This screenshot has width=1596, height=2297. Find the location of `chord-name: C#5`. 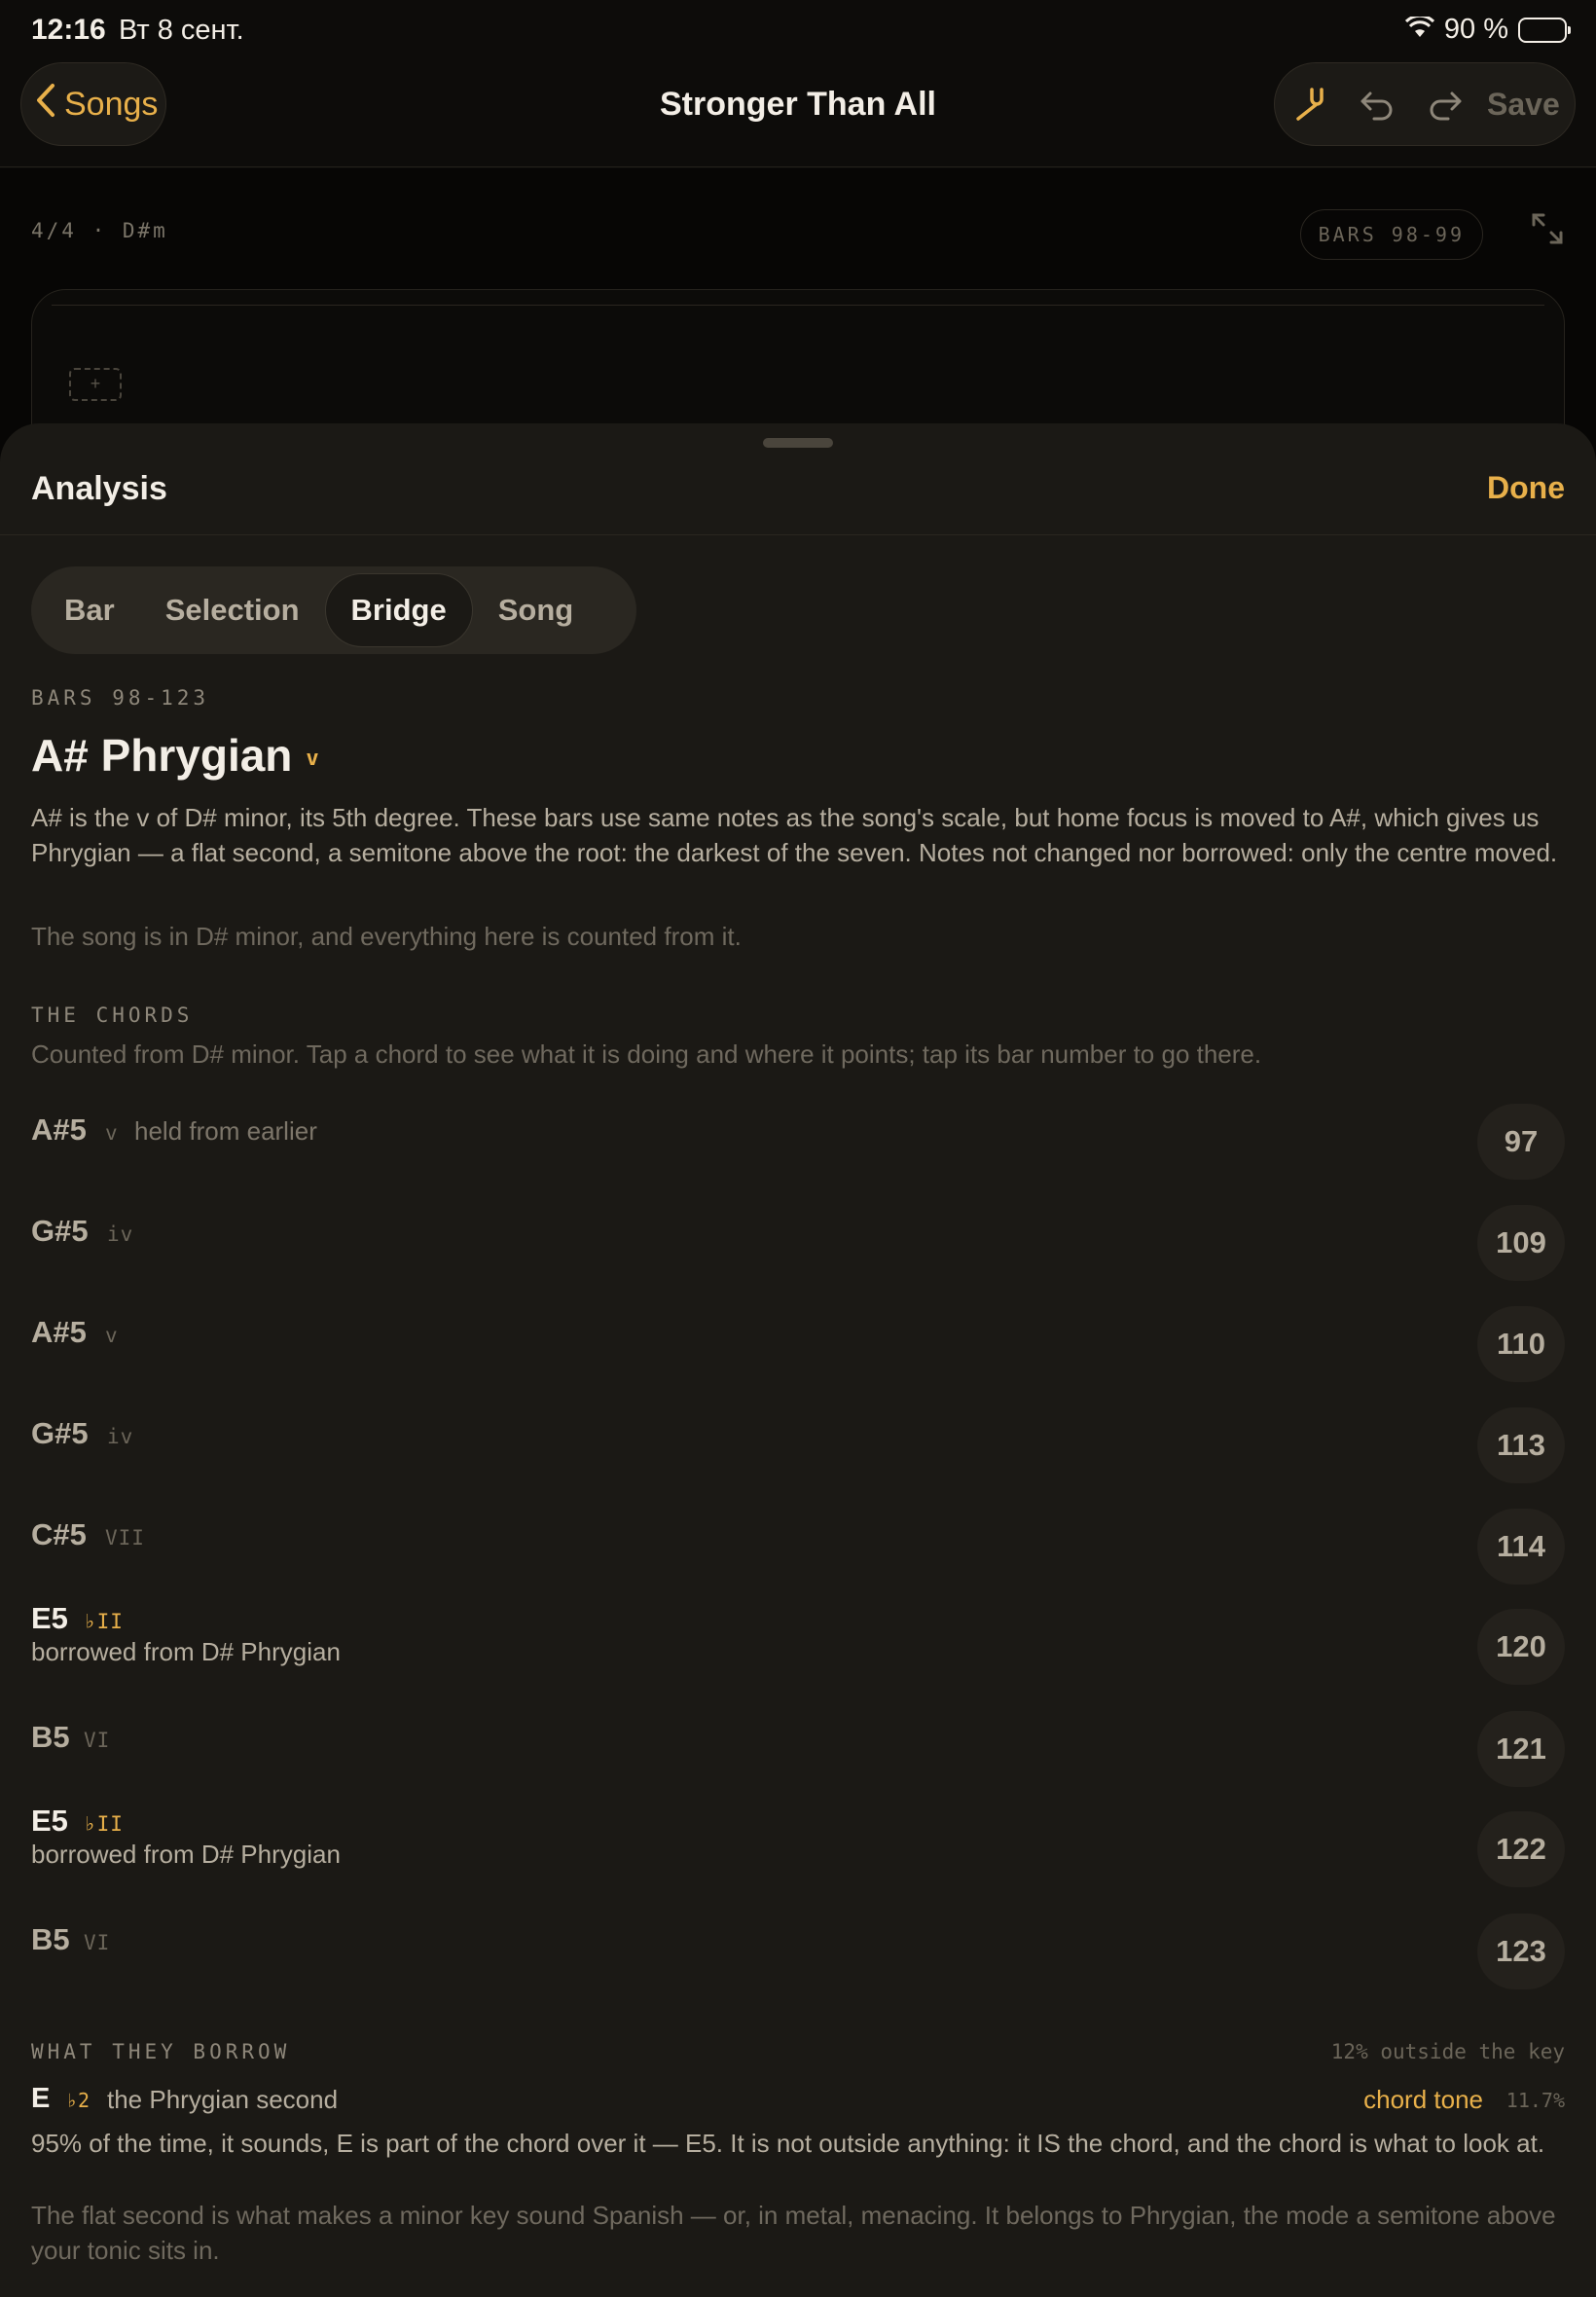

chord-name: C#5 is located at coordinates (59, 1534).